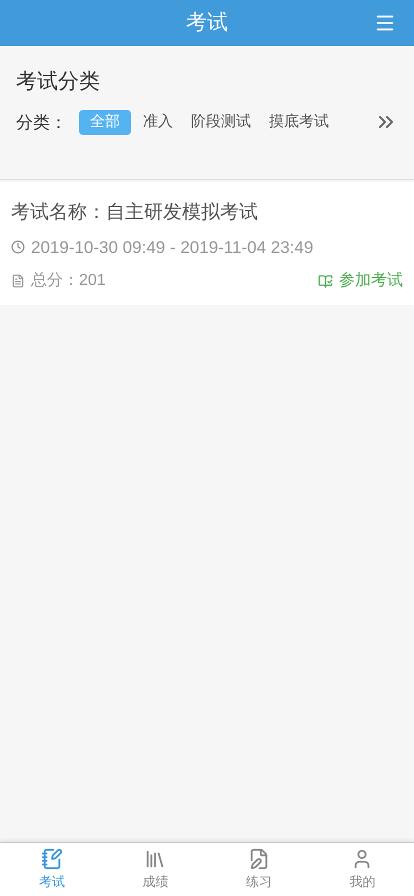  I want to click on clock-icon, so click(18, 247).